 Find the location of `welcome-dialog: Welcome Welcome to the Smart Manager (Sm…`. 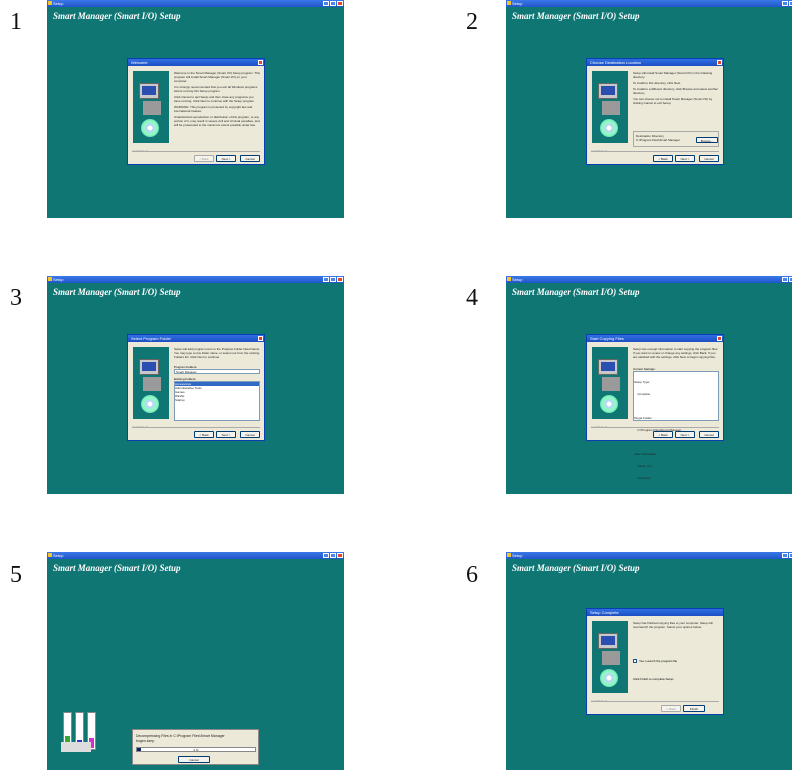

welcome-dialog: Welcome Welcome to the Smart Manager (Sm… is located at coordinates (196, 111).